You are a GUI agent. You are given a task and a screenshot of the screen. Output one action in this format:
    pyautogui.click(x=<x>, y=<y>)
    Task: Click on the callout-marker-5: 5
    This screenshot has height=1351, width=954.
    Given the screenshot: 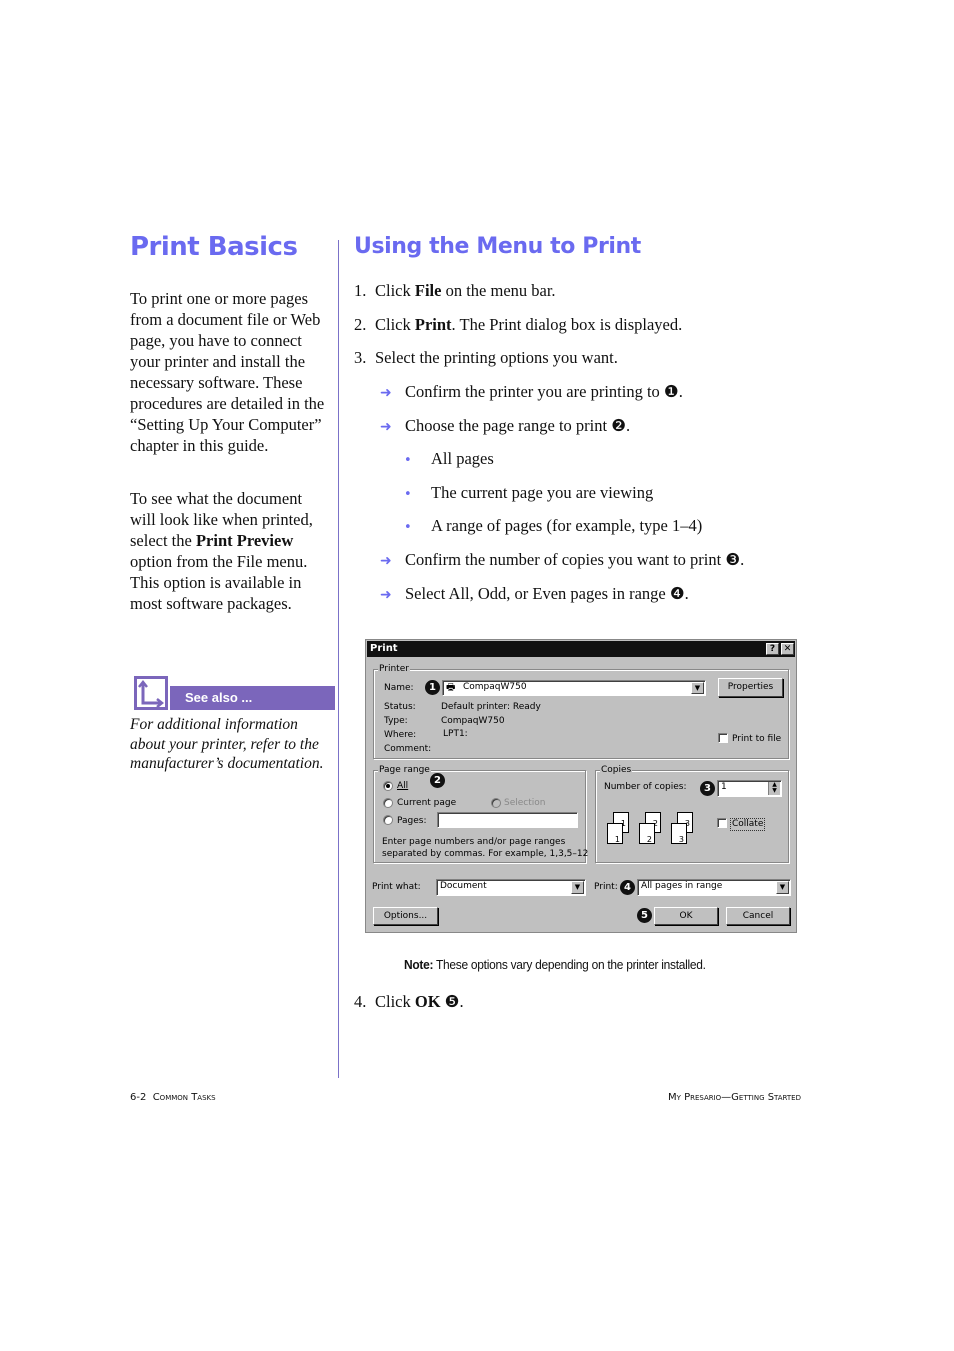 What is the action you would take?
    pyautogui.click(x=644, y=915)
    